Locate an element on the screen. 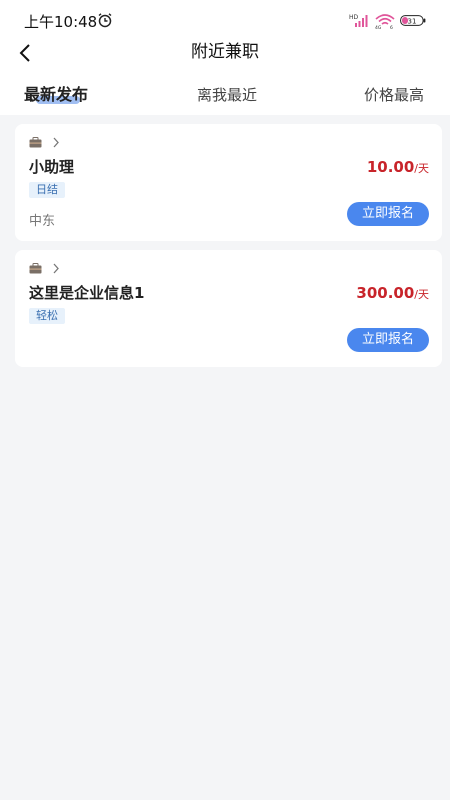  svg-text: 4G is located at coordinates (378, 27).